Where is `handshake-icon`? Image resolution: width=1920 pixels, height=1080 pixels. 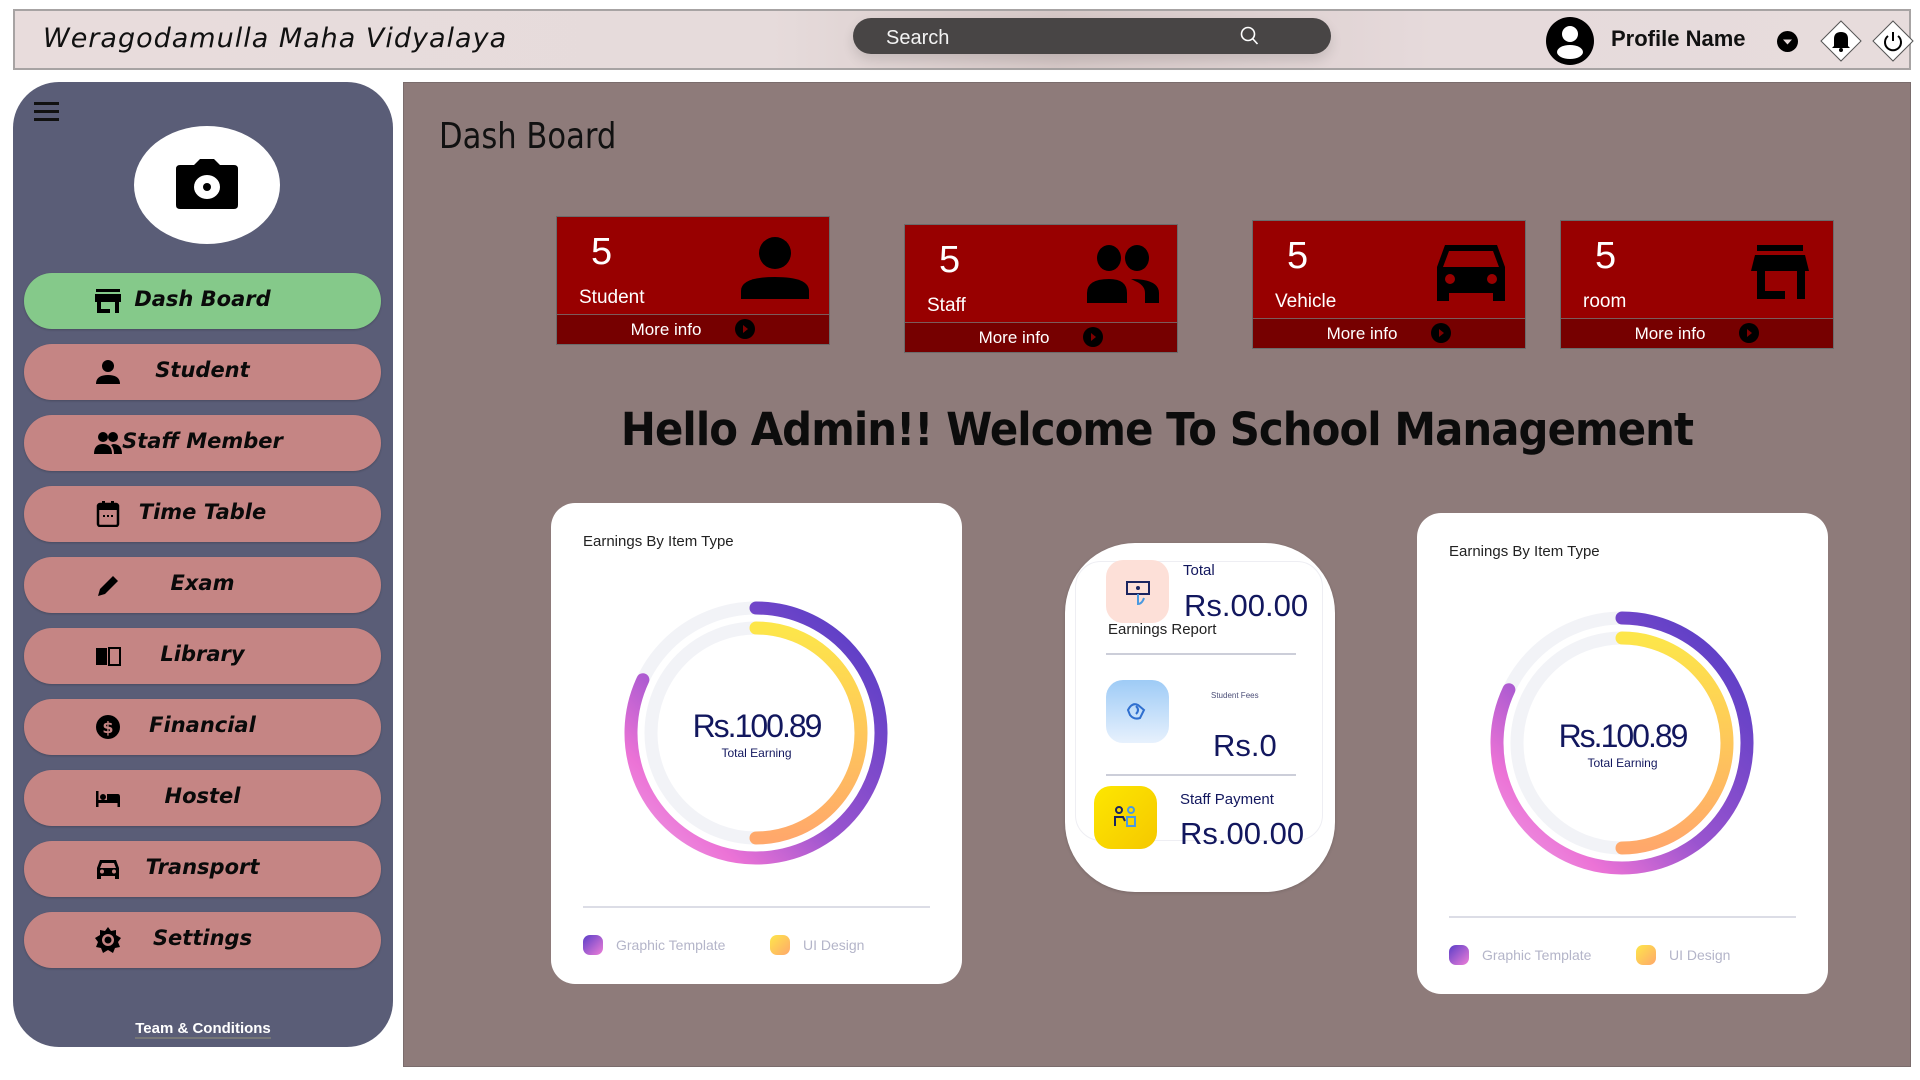
handshake-icon is located at coordinates (1136, 711).